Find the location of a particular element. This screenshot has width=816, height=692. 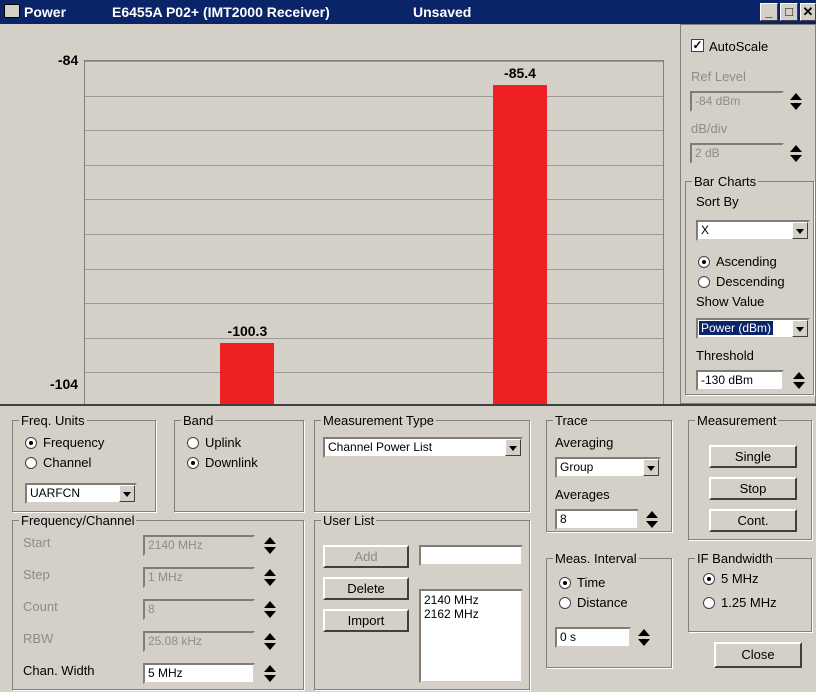

show-value-select: Power (dBm) is located at coordinates (753, 328).